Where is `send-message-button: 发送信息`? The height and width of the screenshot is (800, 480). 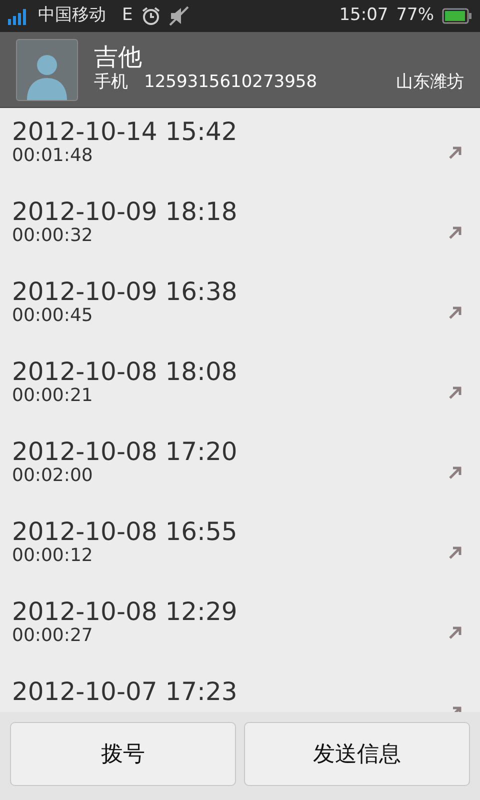 send-message-button: 发送信息 is located at coordinates (357, 754).